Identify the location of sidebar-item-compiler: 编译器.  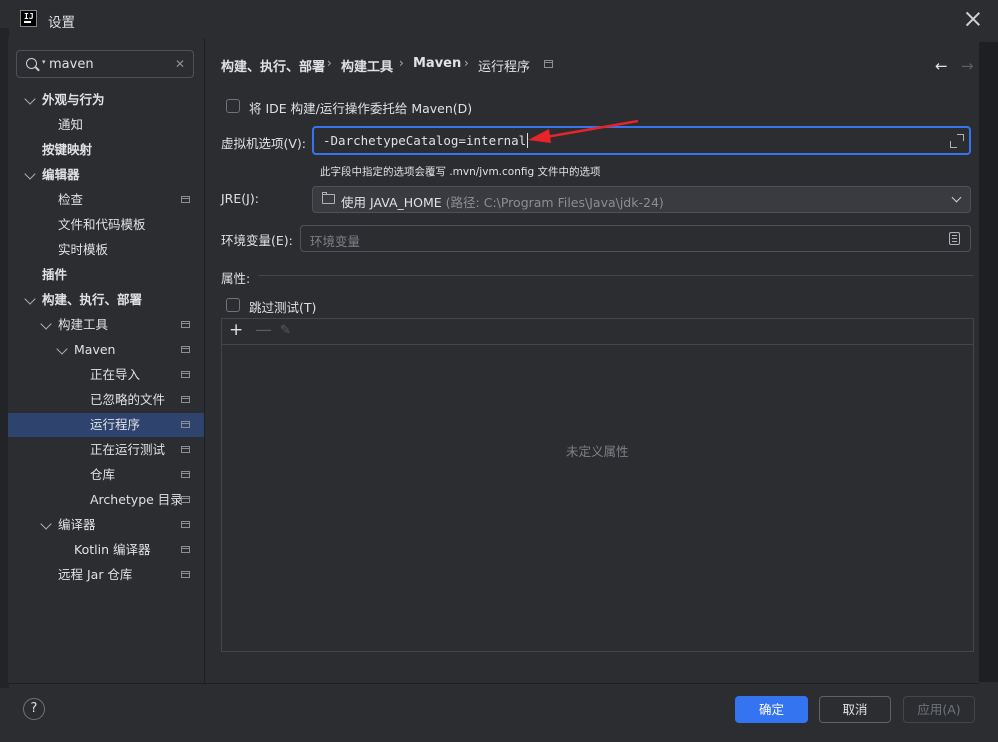
(77, 525).